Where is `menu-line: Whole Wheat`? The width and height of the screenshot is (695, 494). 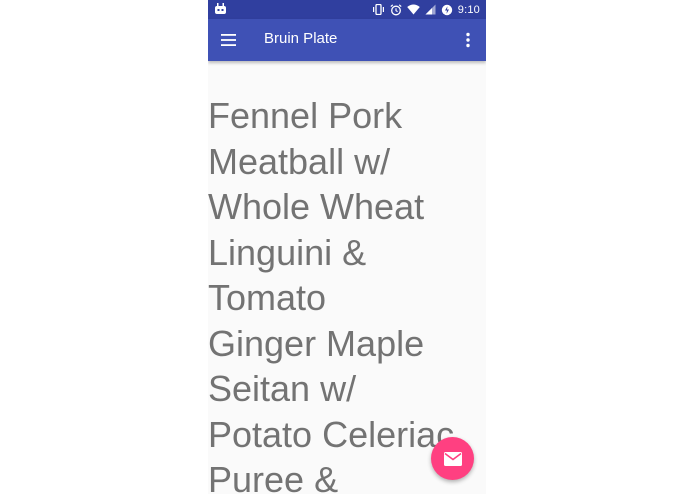 menu-line: Whole Wheat is located at coordinates (316, 206).